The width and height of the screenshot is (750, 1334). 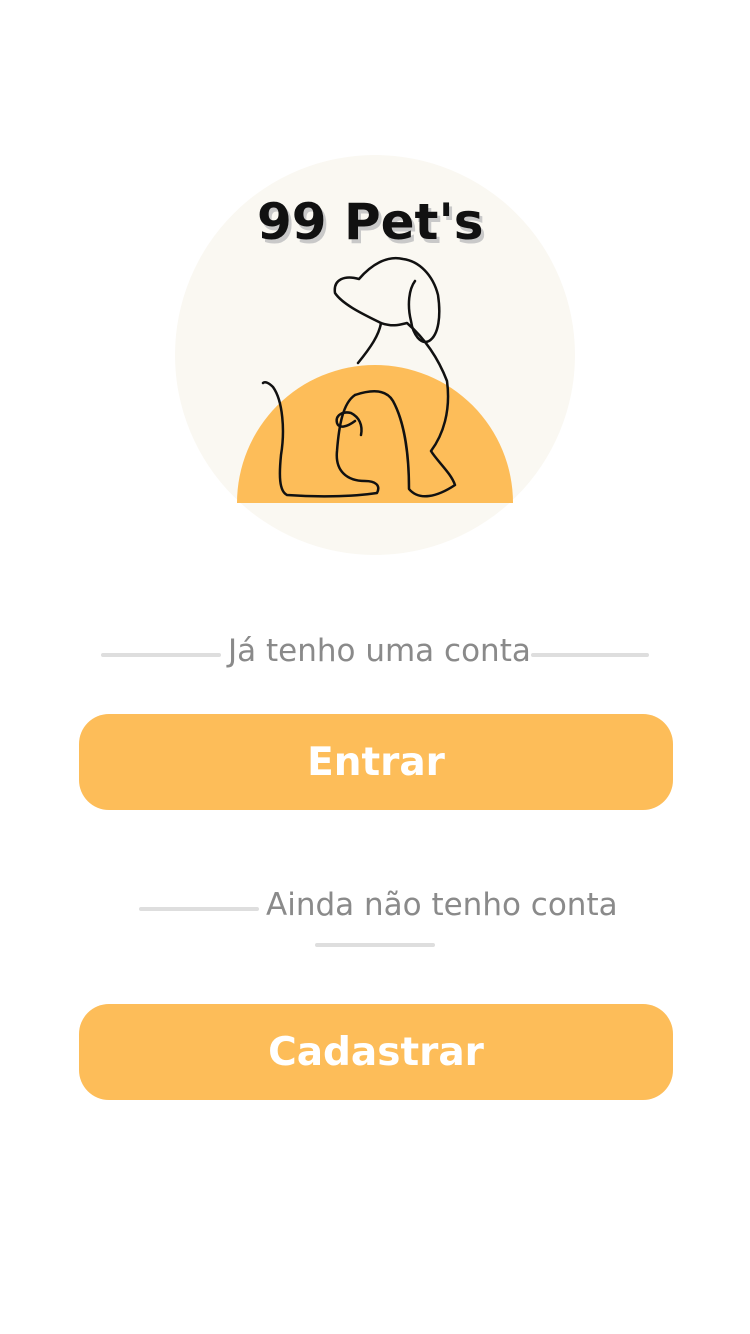 What do you see at coordinates (590, 655) in the screenshot?
I see `login-separator-line-right` at bounding box center [590, 655].